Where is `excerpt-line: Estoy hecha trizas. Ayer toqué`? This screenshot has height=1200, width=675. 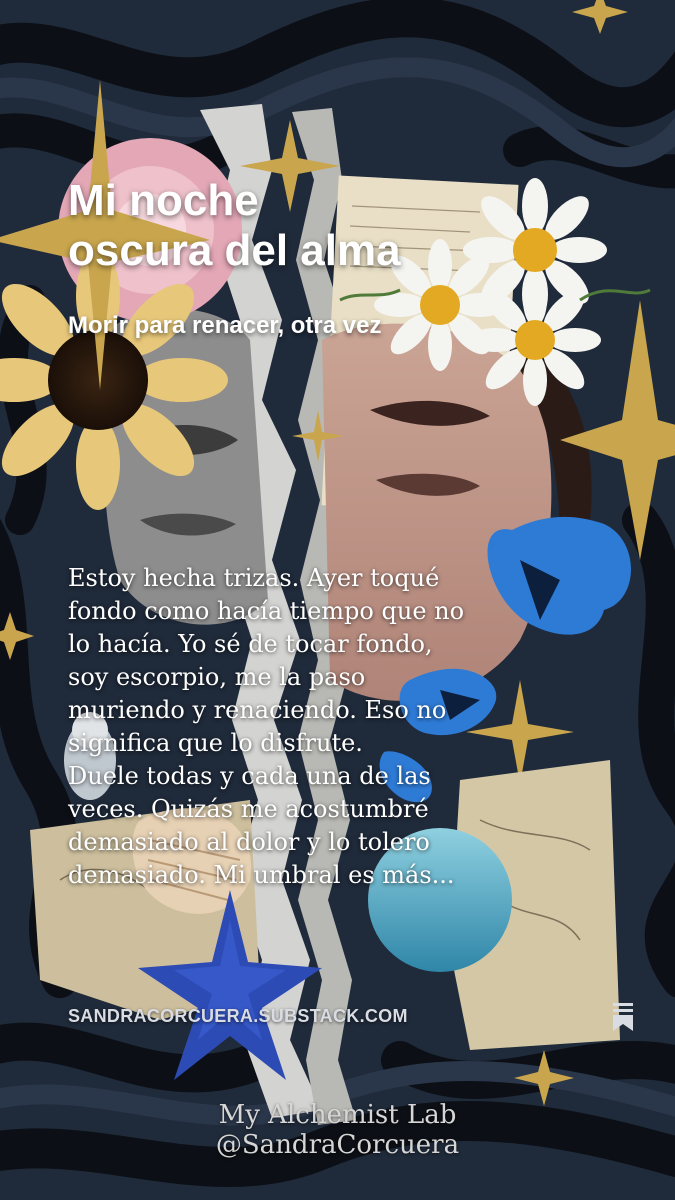 excerpt-line: Estoy hecha trizas. Ayer toqué is located at coordinates (254, 578).